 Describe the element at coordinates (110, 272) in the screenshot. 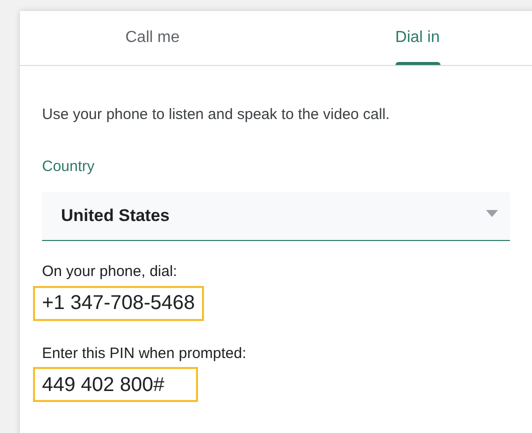

I see `dial-label: On your phone, dial:` at that location.